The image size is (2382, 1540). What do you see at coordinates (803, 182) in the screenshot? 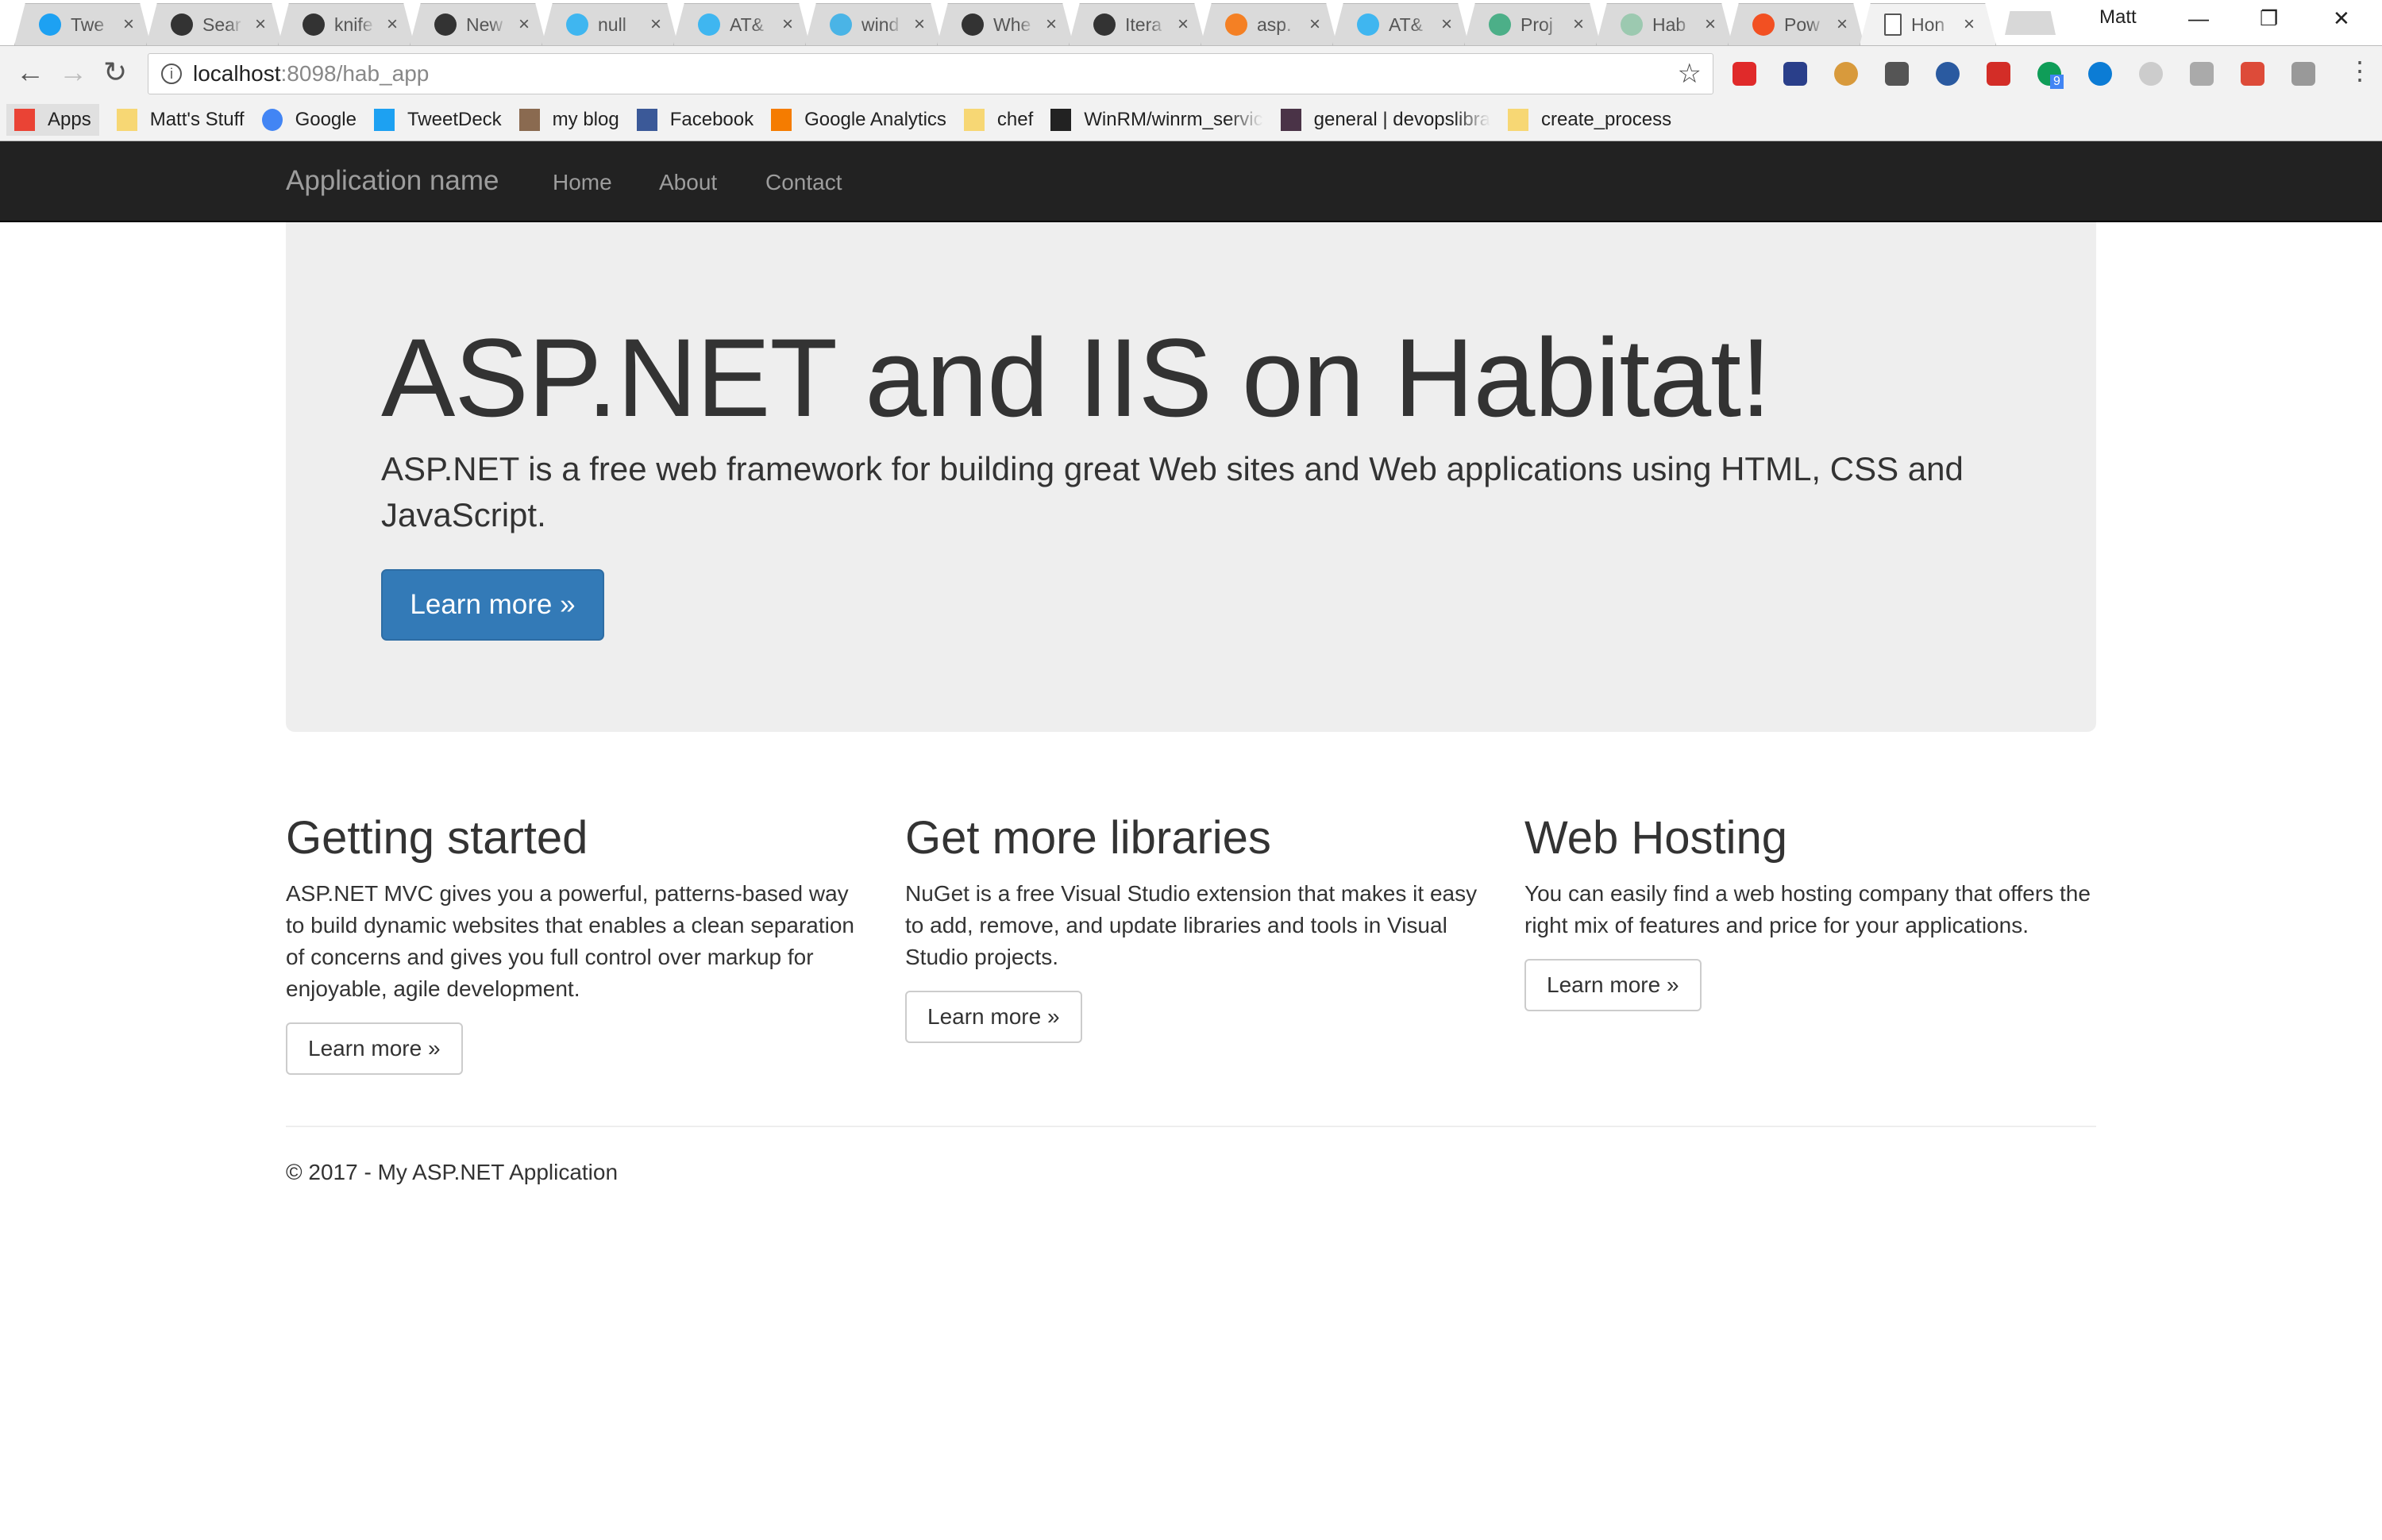
I see `nav-contact: Contact` at bounding box center [803, 182].